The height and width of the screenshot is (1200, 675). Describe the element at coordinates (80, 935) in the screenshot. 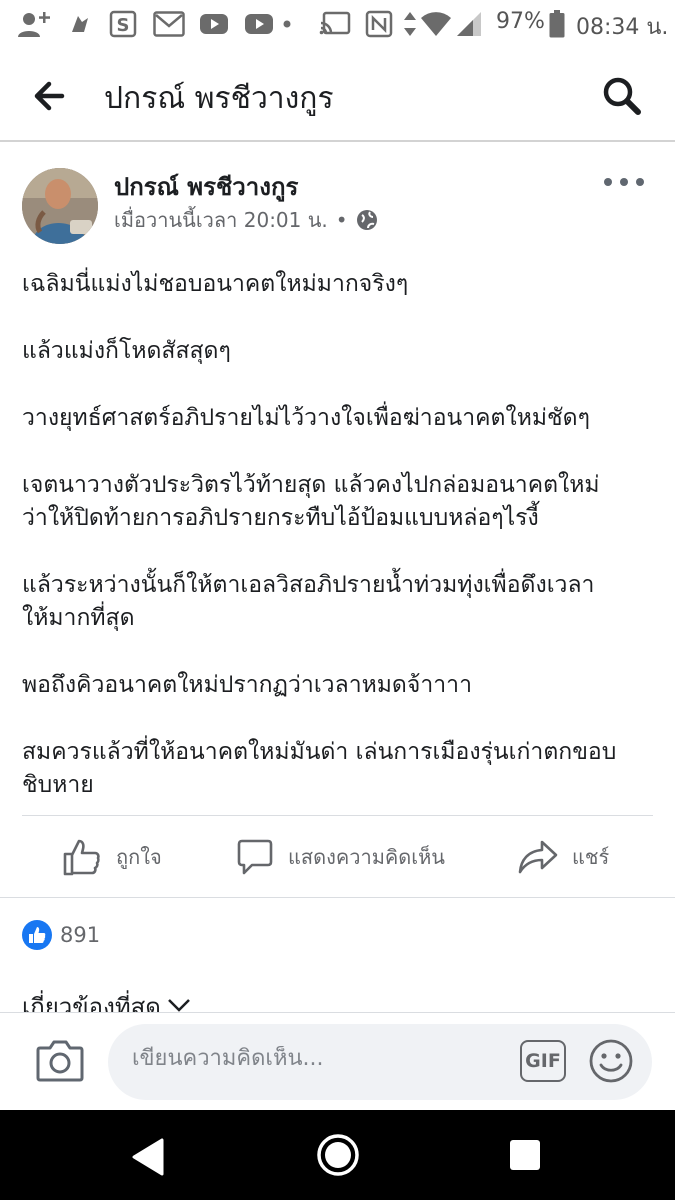

I see `reaction-count: 891` at that location.